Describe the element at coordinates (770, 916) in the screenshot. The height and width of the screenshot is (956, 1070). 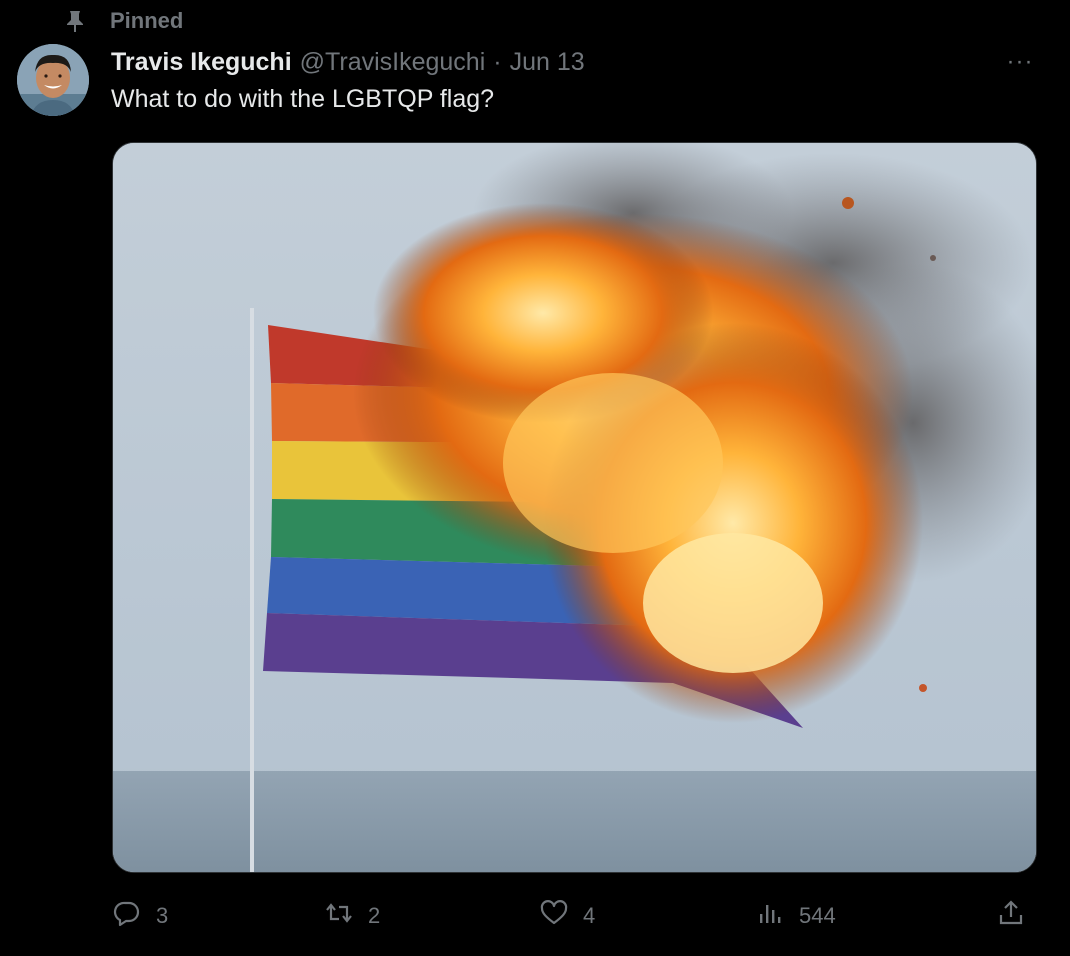
I see `views-chart-icon` at that location.